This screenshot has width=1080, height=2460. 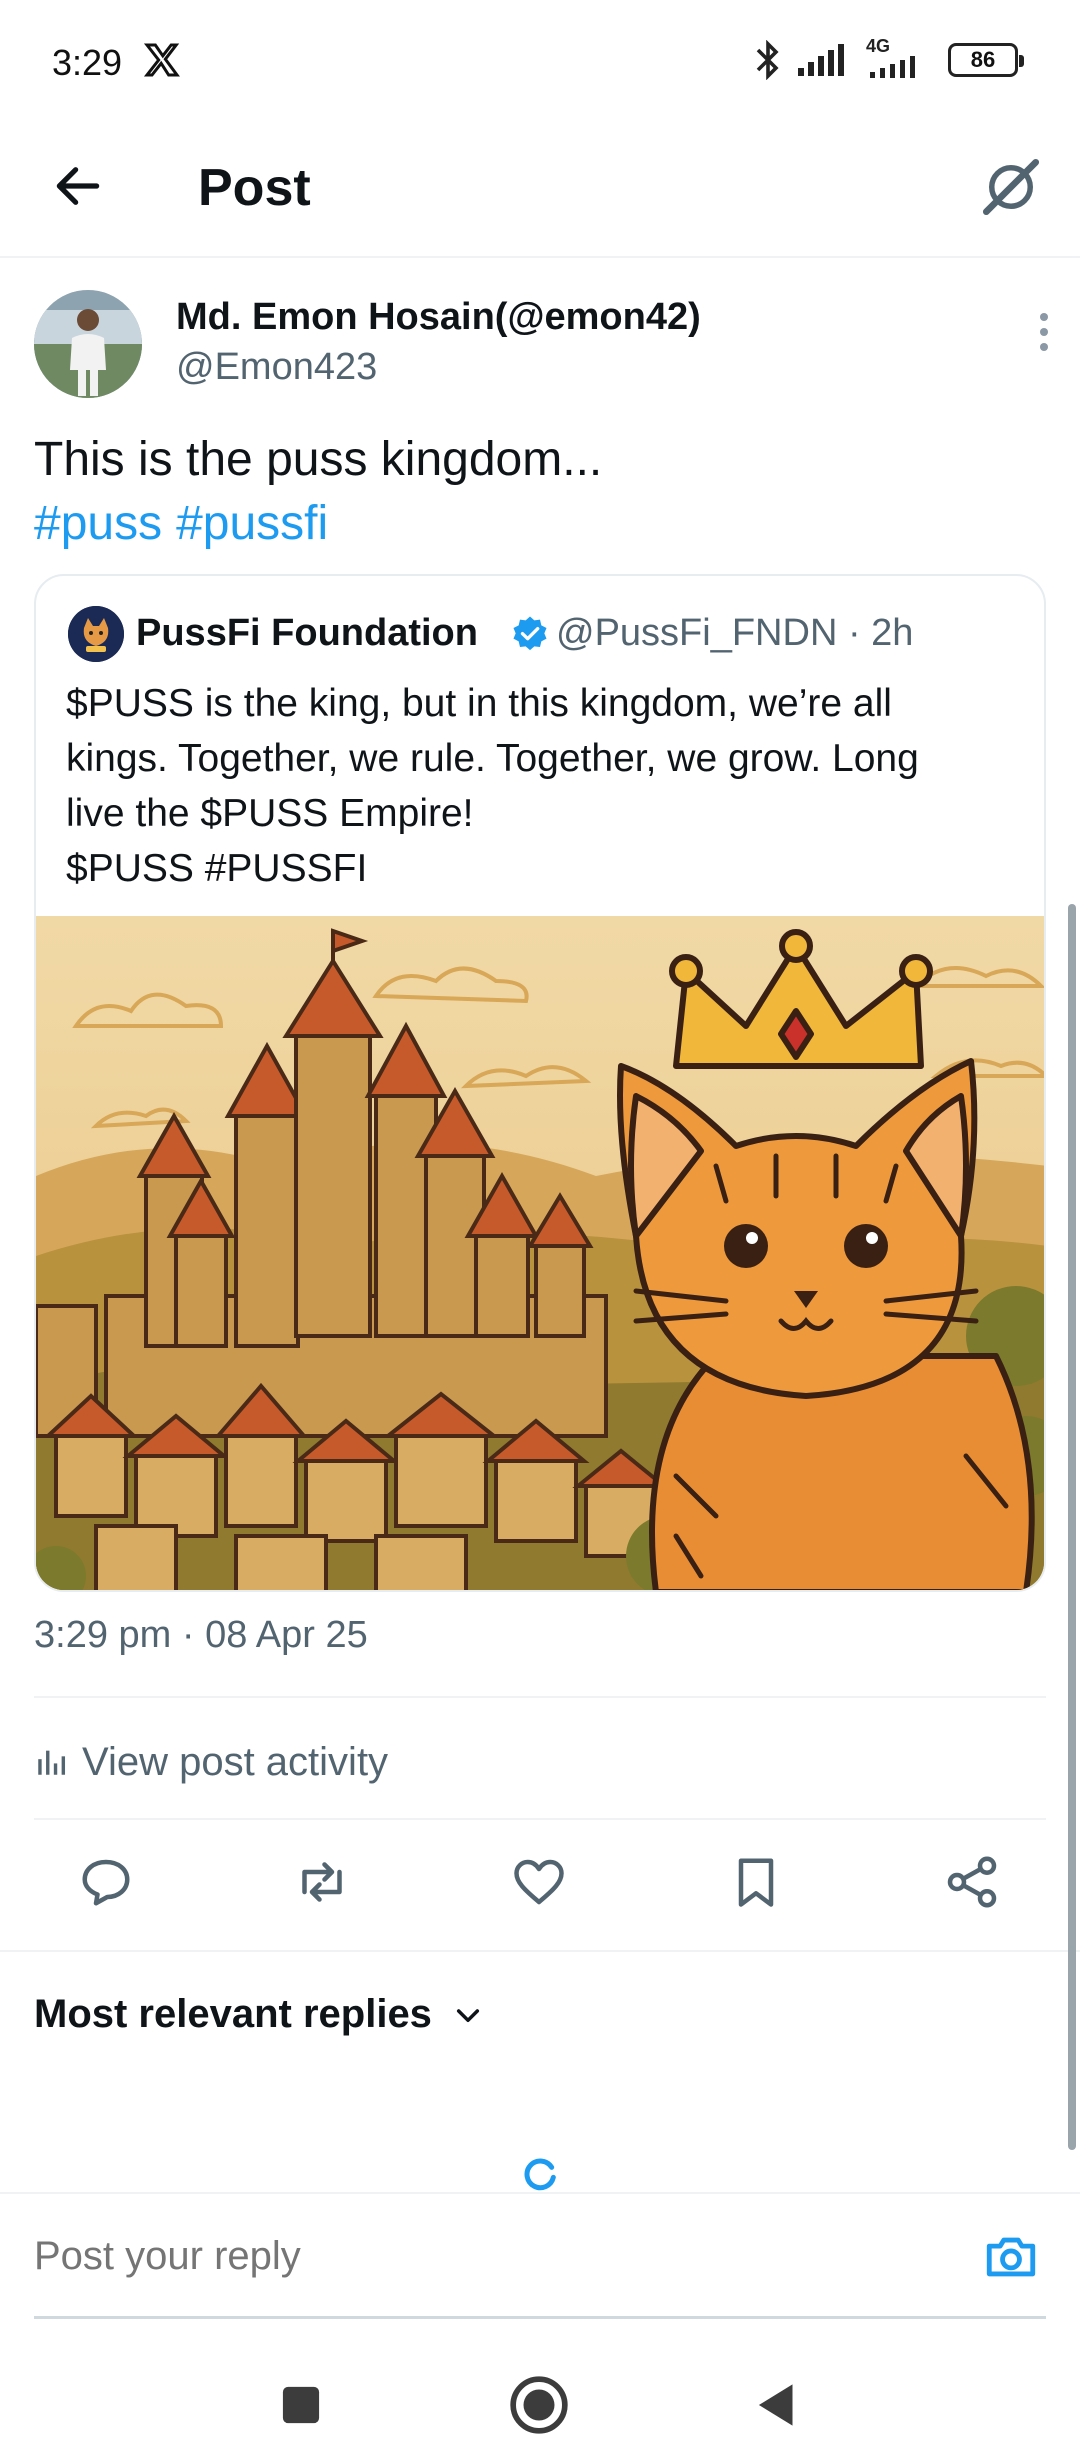 I want to click on view-post-activity-link: View post activity, so click(x=211, y=1762).